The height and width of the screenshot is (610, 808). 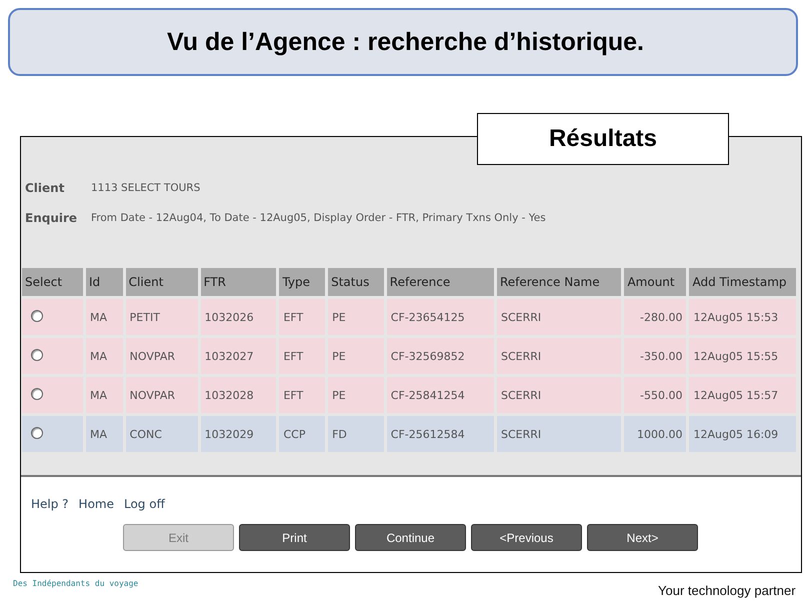 I want to click on table-cell: 1000.00, so click(x=655, y=434).